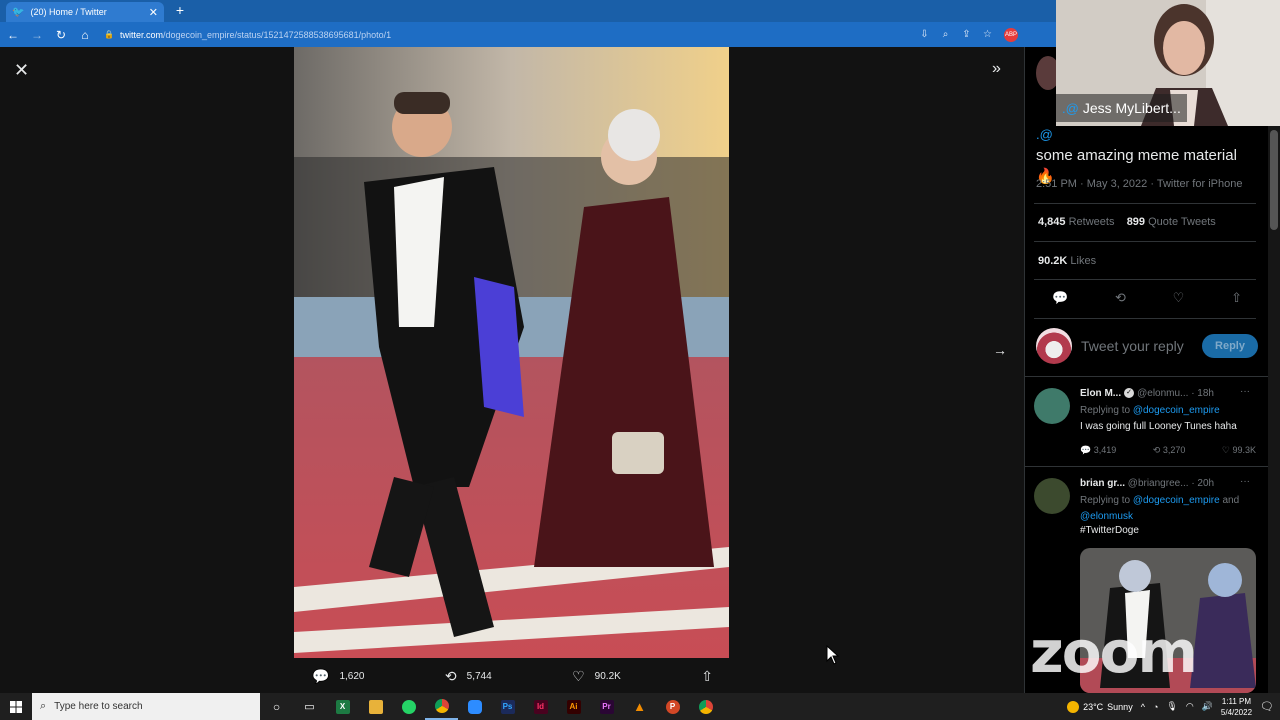 This screenshot has width=1280, height=720. What do you see at coordinates (1098, 450) in the screenshot?
I see `reply-reply-button: 💬 3,419` at bounding box center [1098, 450].